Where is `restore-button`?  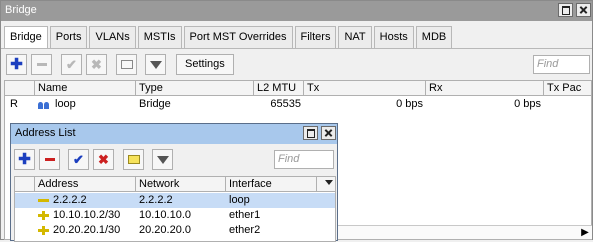 restore-button is located at coordinates (565, 10).